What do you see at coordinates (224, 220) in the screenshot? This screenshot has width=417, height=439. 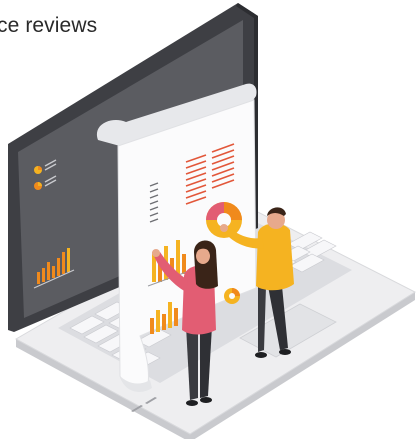 I see `paper-donut-chart` at bounding box center [224, 220].